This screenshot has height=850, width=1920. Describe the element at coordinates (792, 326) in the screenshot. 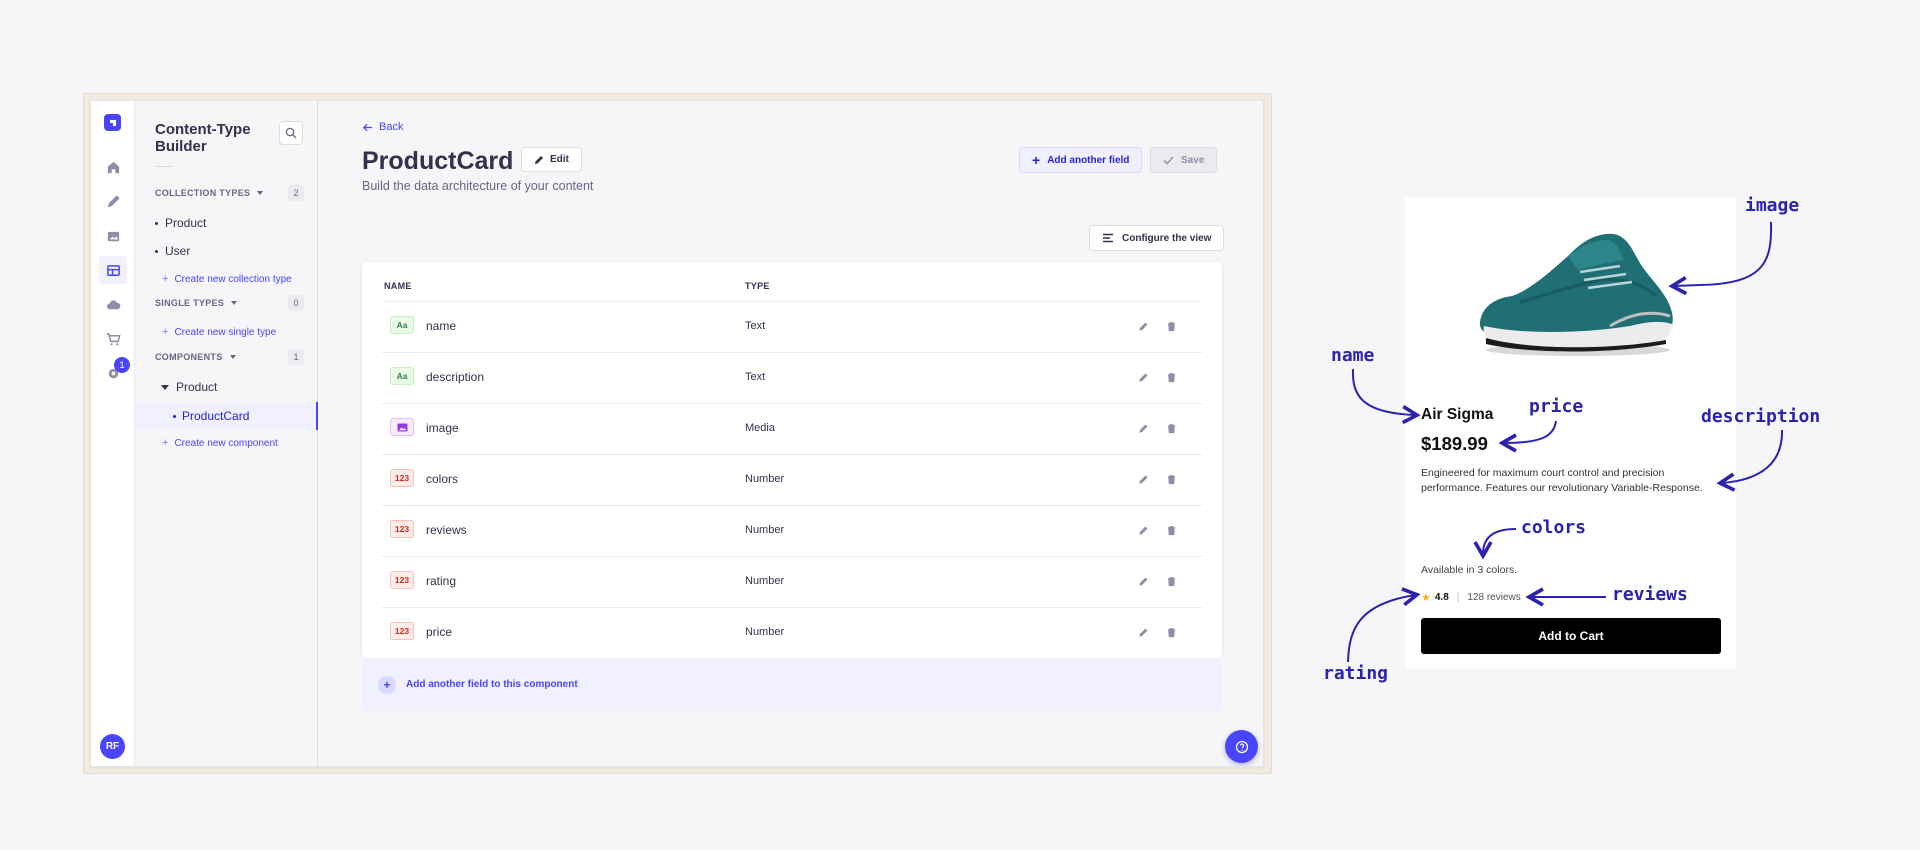

I see `table-row: Aa name Text` at that location.